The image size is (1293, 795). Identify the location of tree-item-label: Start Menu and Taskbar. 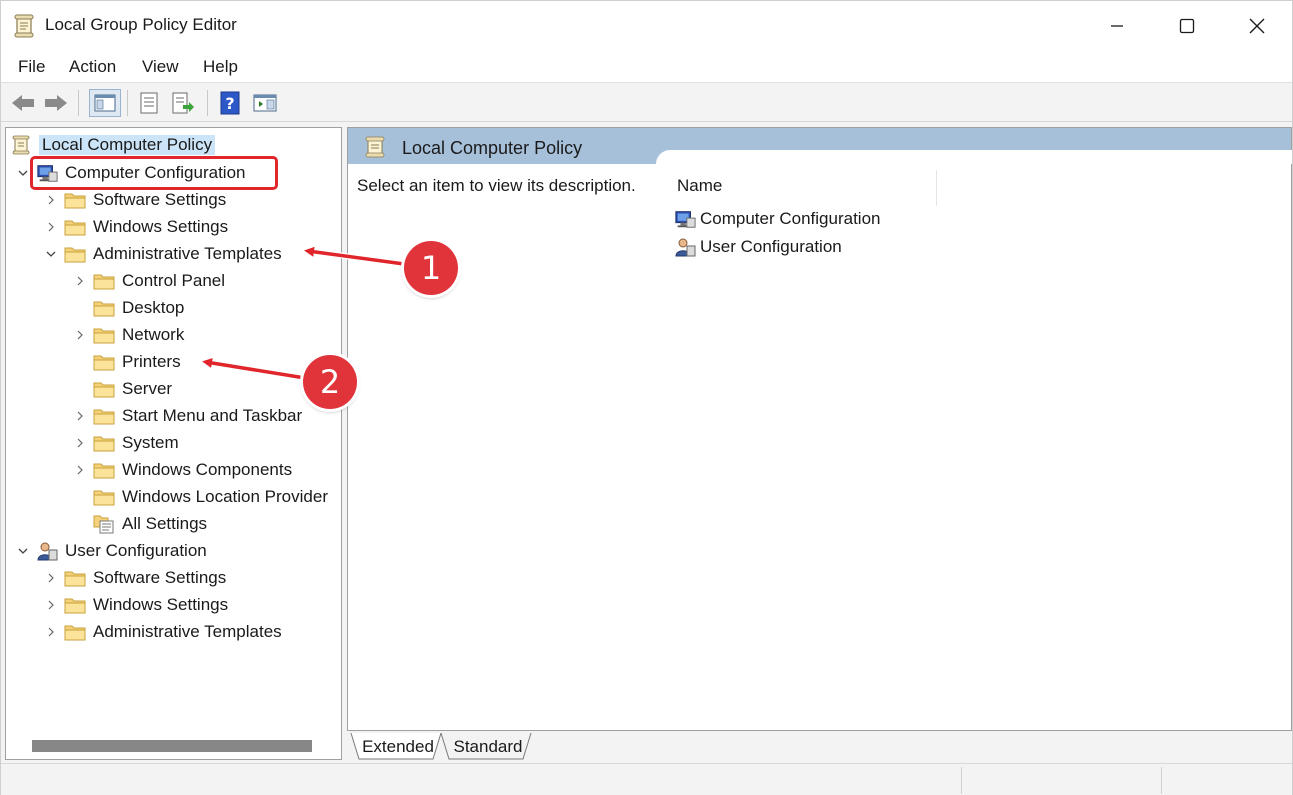
(212, 415).